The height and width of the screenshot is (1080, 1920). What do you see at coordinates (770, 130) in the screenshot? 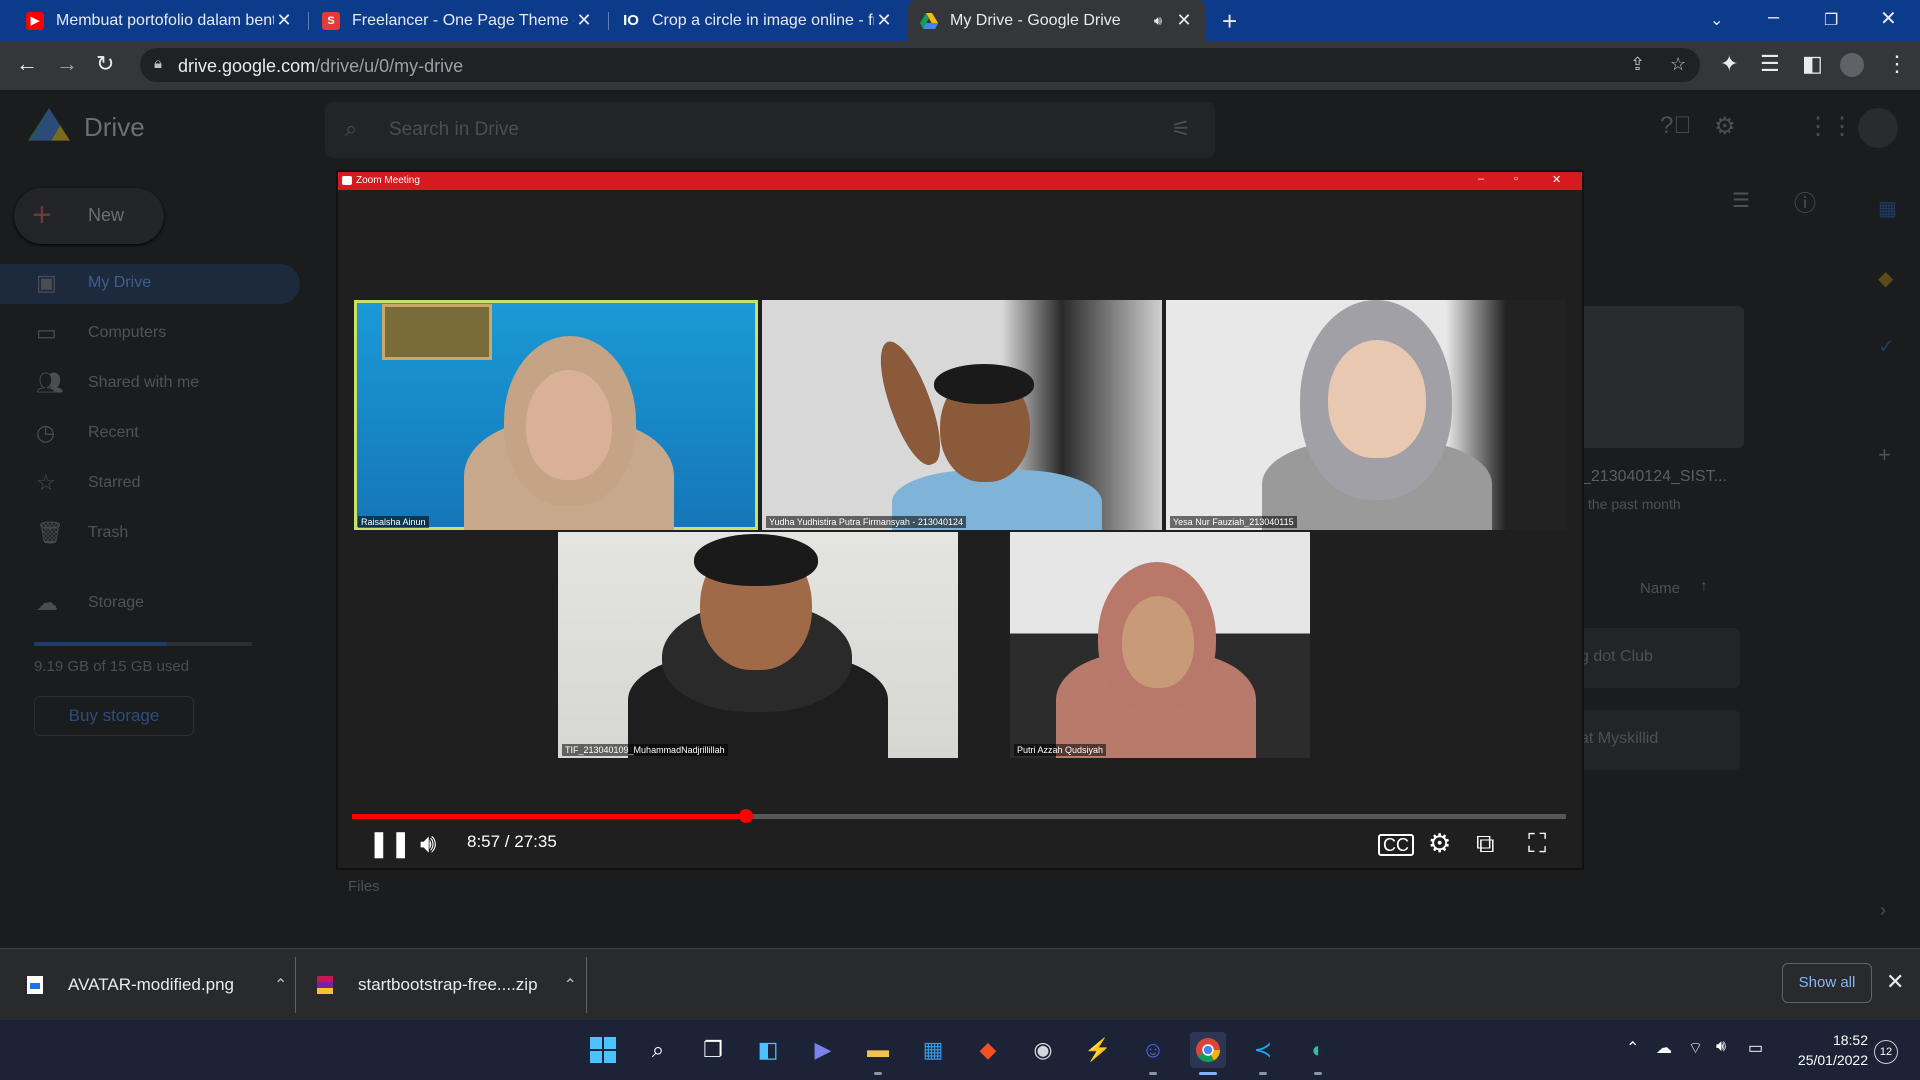
I see `drive-search-box: ⌕ Search in Drive ⚟` at bounding box center [770, 130].